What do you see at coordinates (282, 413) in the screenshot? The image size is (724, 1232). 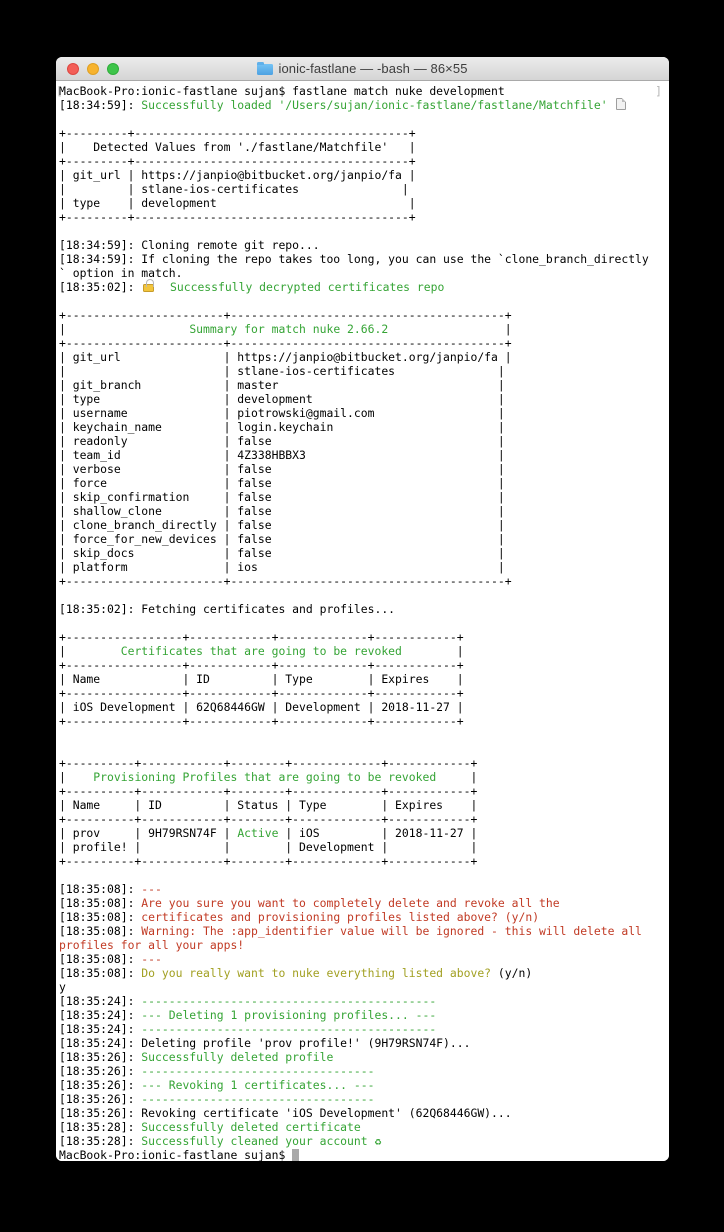 I see `terminal-text: | username | piotrowski@gmail.com |` at bounding box center [282, 413].